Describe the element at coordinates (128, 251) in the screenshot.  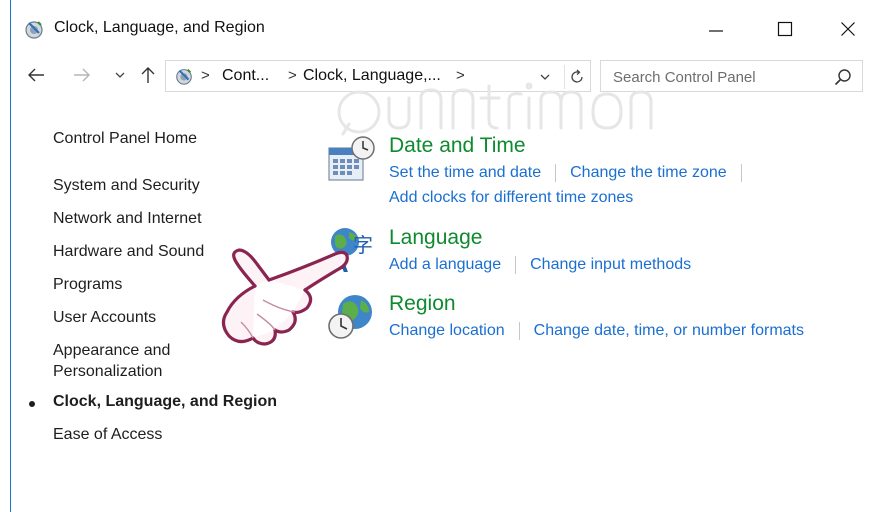
I see `sidebar-item-hardware-and-sound: Hardware and Sound` at that location.